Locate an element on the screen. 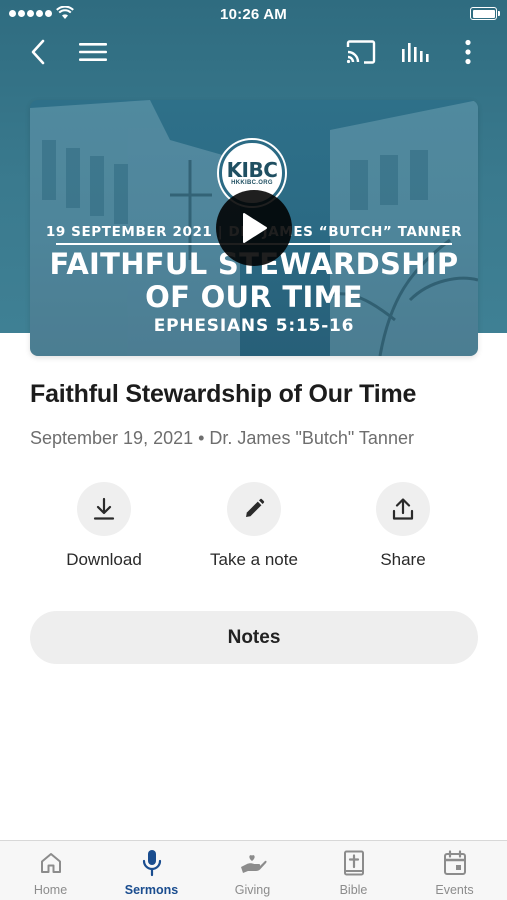 Image resolution: width=507 pixels, height=900 pixels. tab-sermons: Sermons is located at coordinates (151, 873).